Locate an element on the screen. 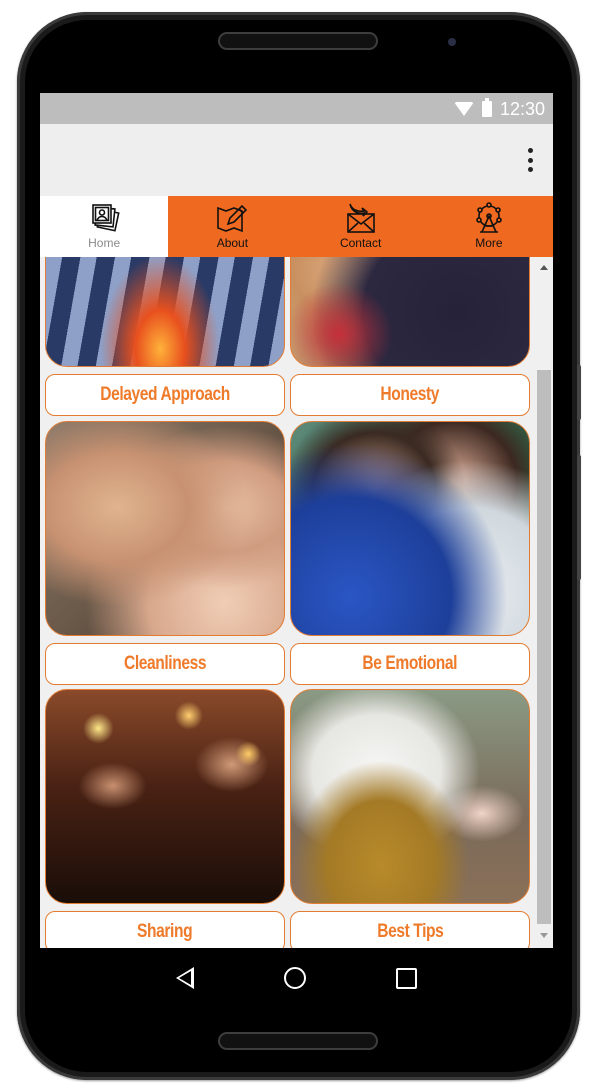  power-button is located at coordinates (579, 517).